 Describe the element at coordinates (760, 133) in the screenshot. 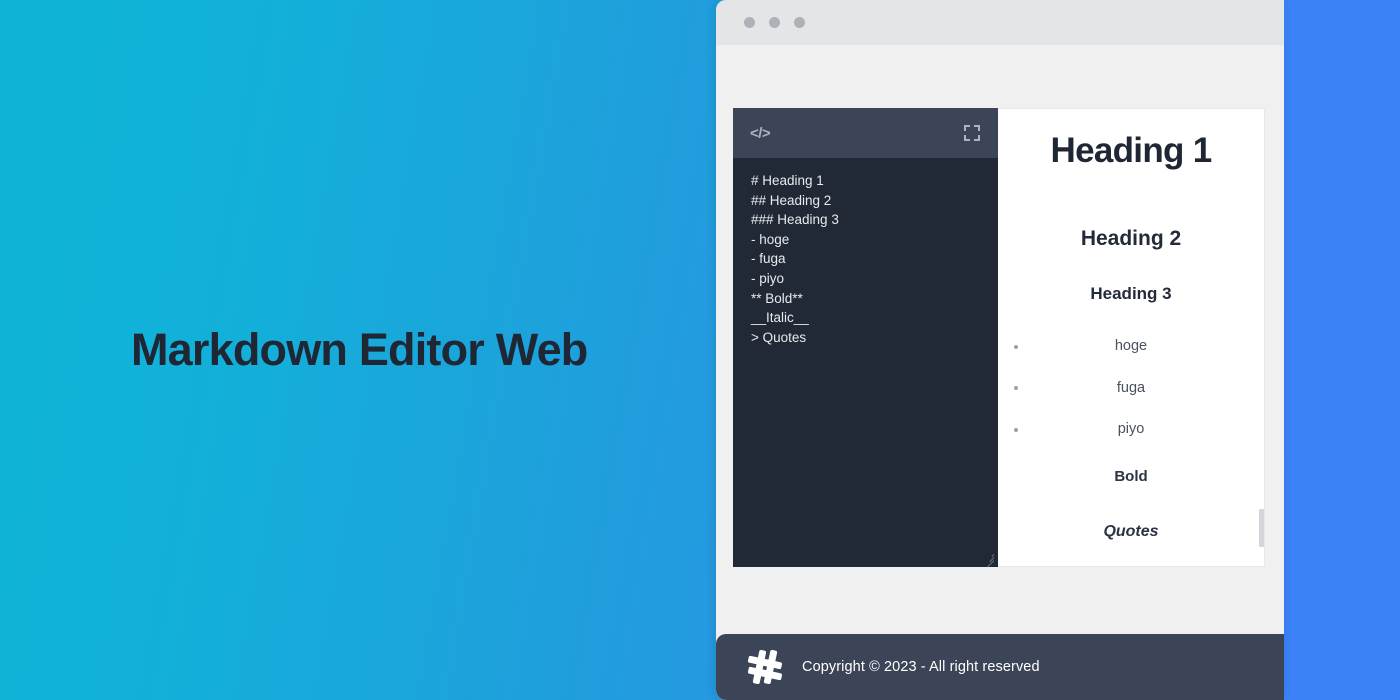

I see `code-icon: </>` at that location.